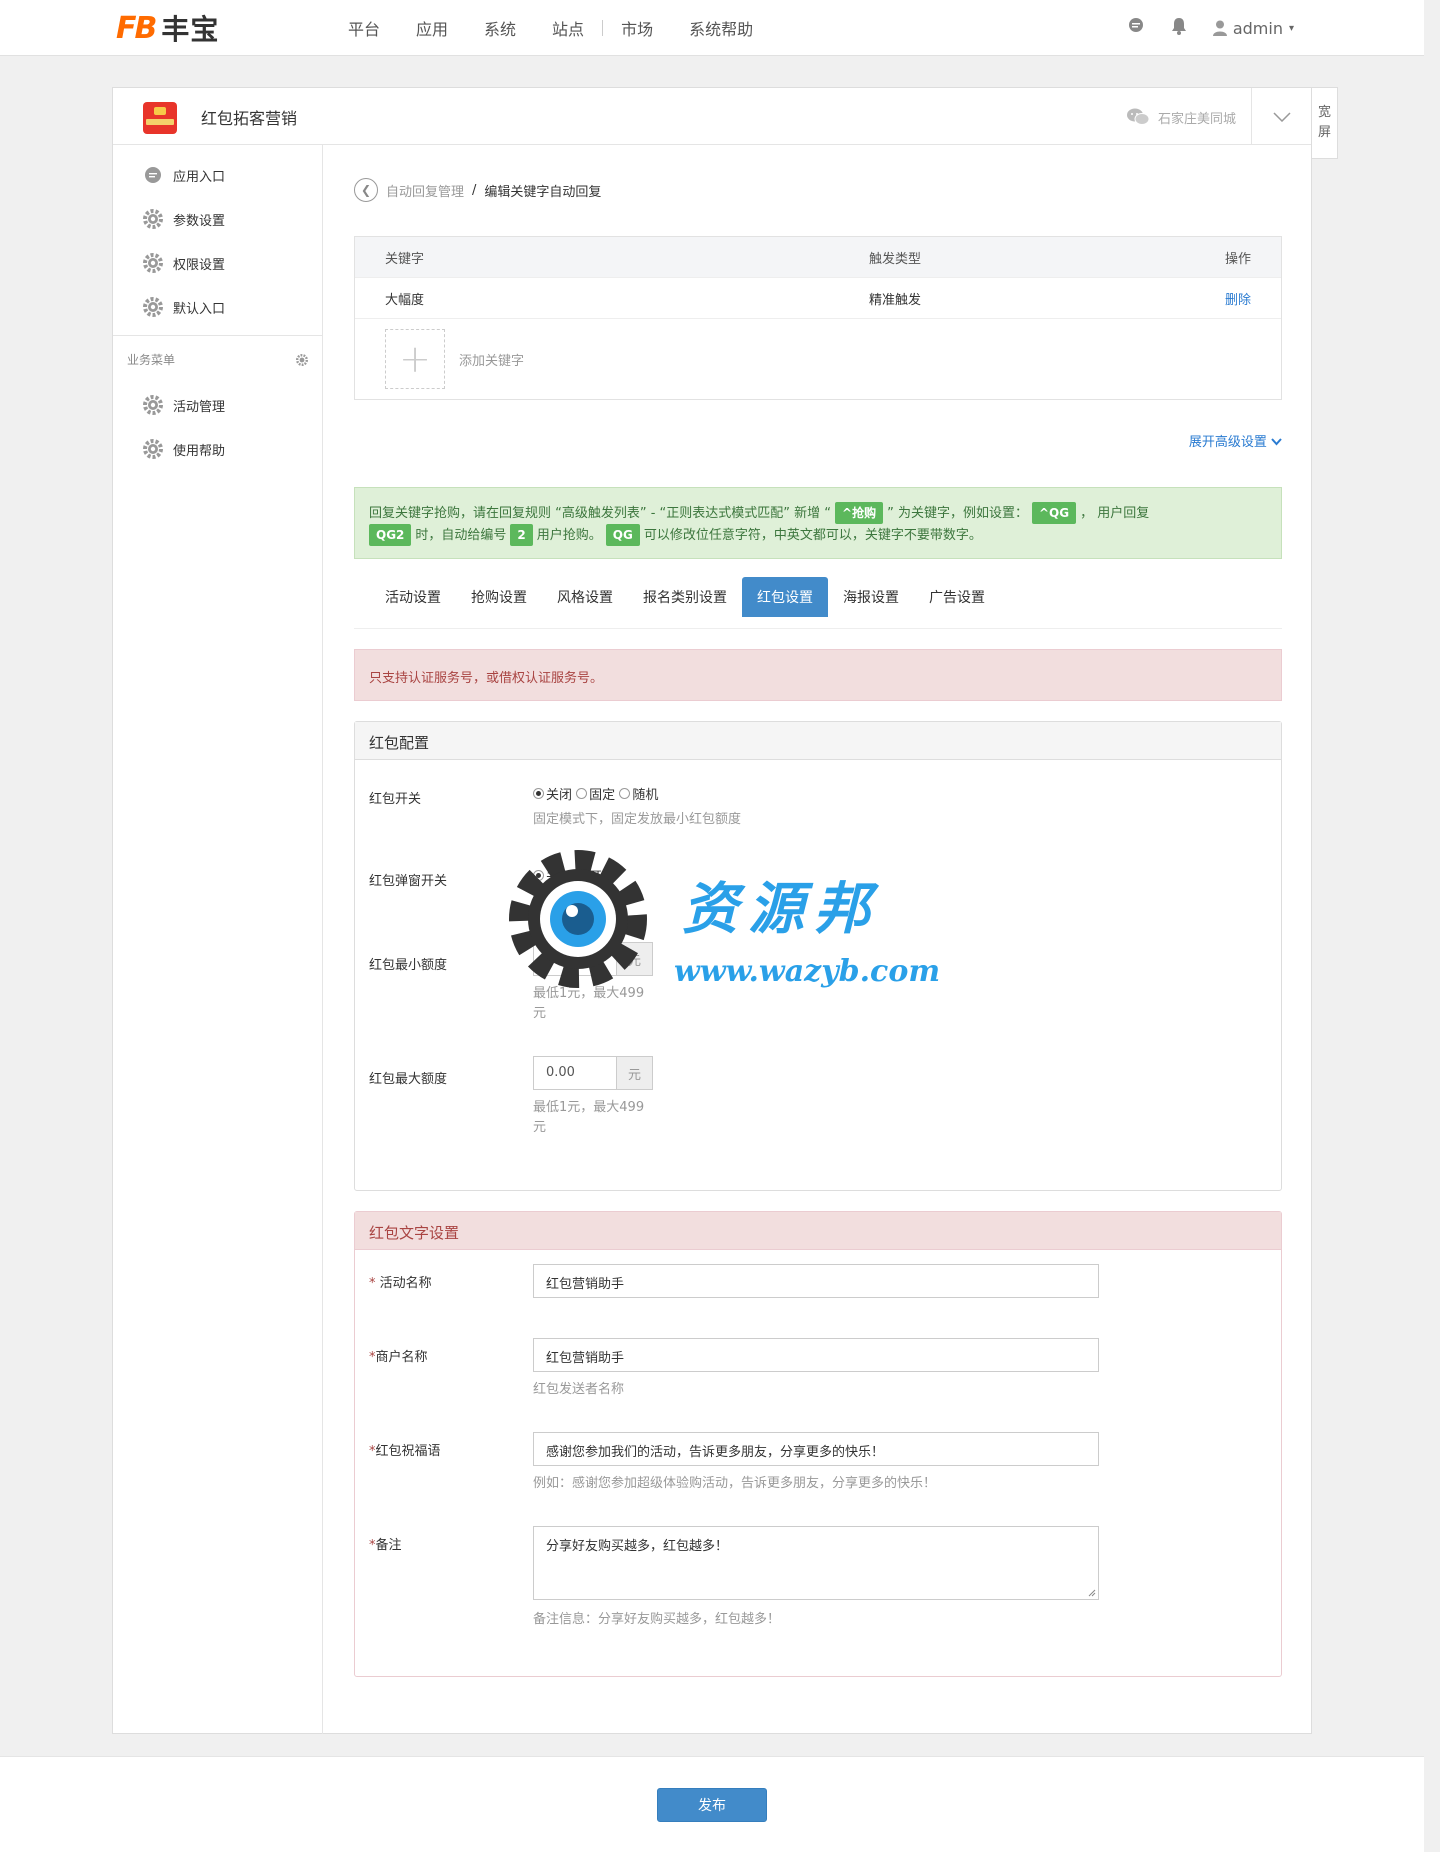 Image resolution: width=1440 pixels, height=1852 pixels. What do you see at coordinates (364, 28) in the screenshot?
I see `nav-link-platform: 平台` at bounding box center [364, 28].